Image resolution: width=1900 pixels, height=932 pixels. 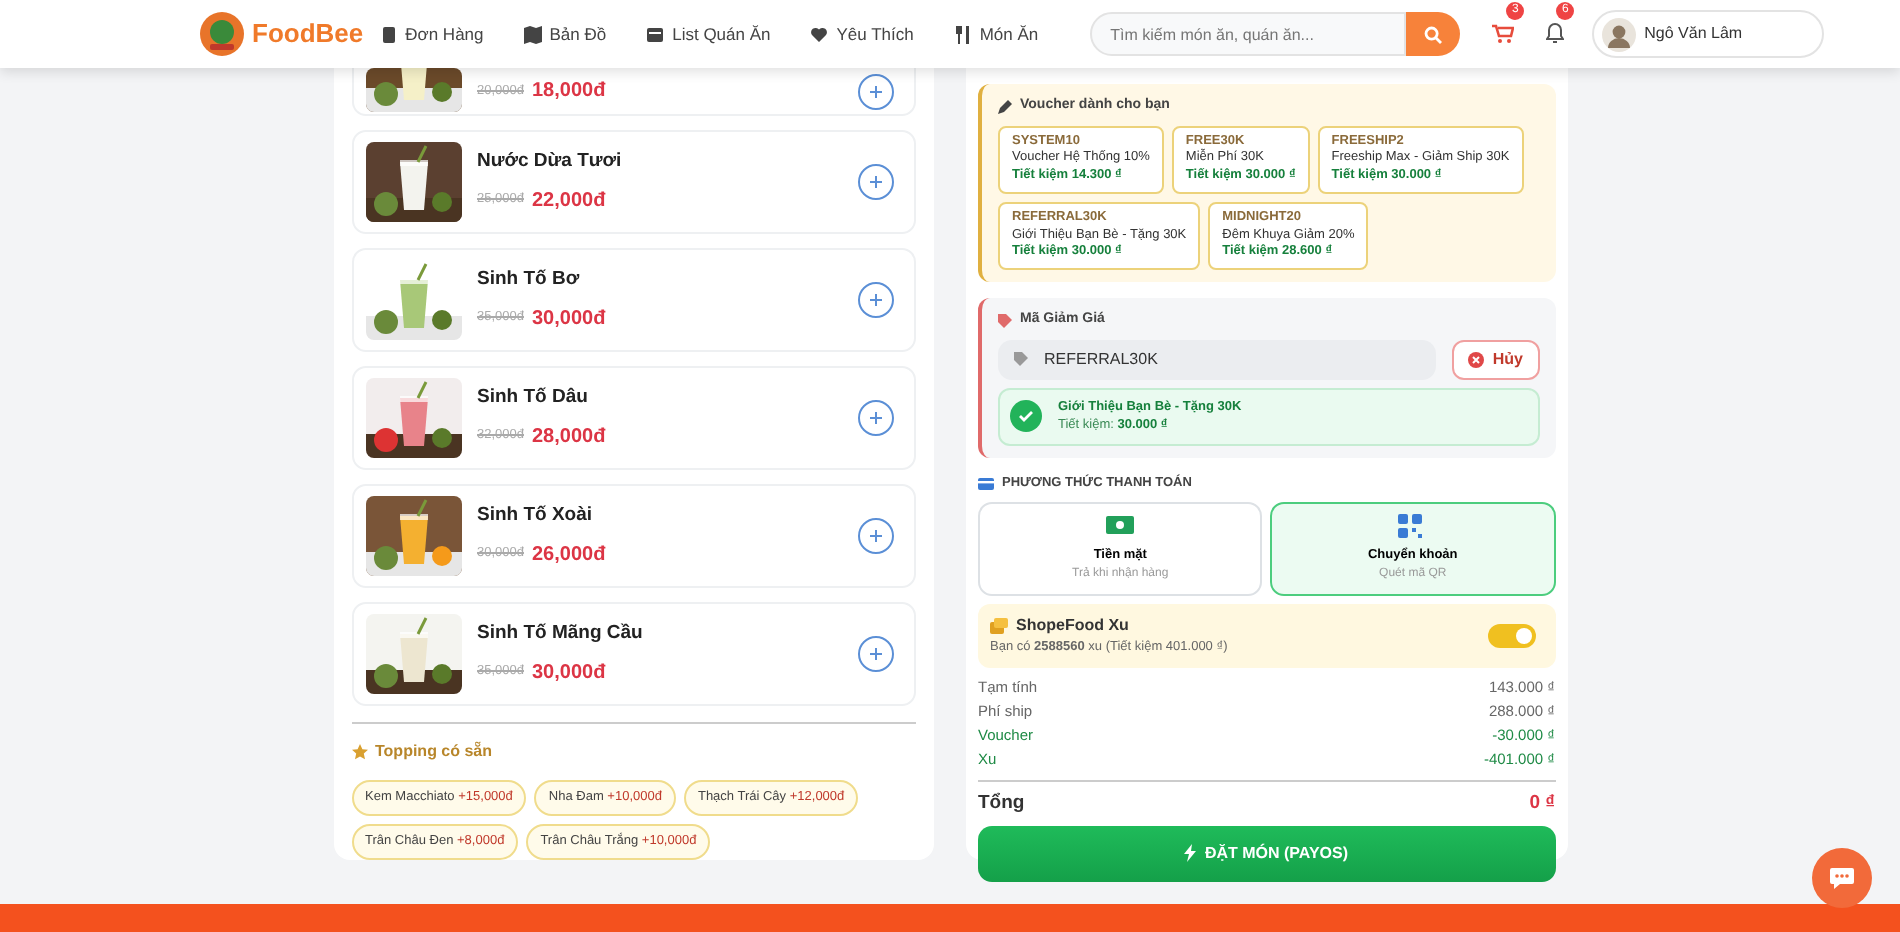 I want to click on cash-icon, so click(x=1120, y=525).